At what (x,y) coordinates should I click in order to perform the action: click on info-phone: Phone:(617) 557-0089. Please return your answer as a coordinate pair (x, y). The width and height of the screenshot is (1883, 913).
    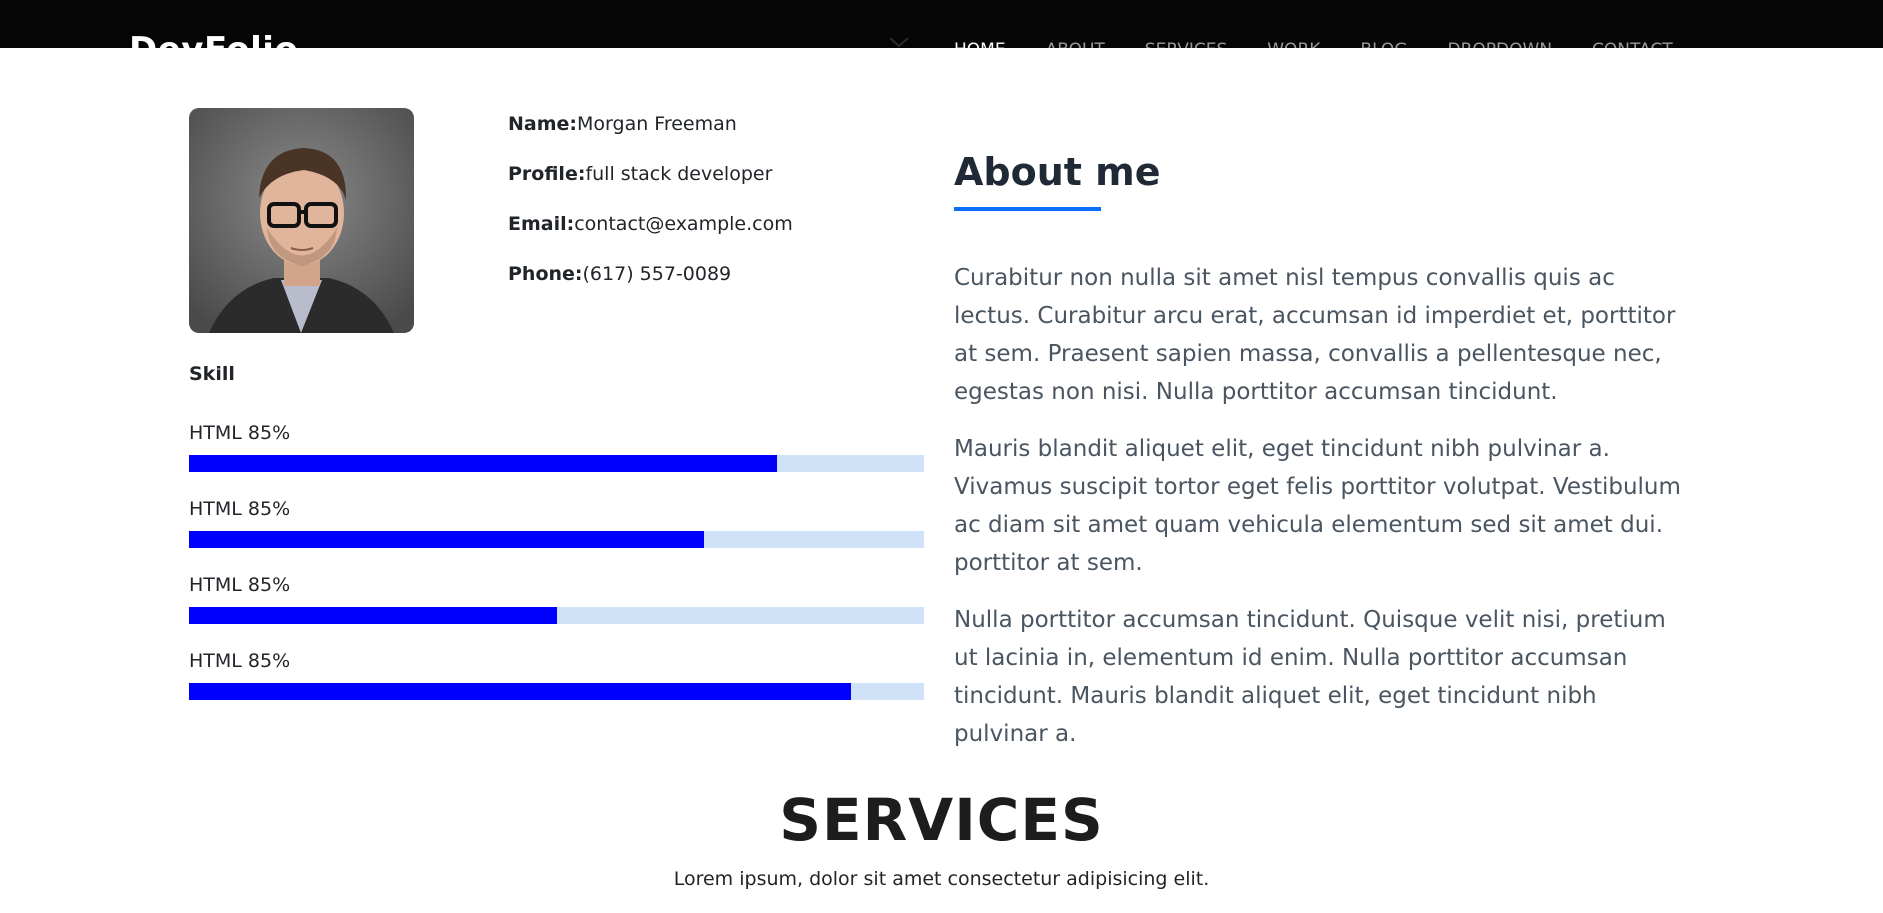
    Looking at the image, I should click on (650, 285).